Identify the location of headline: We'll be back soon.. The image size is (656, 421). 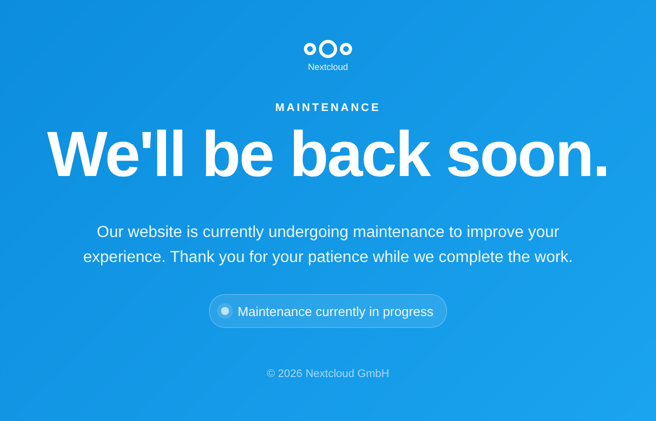
(328, 154).